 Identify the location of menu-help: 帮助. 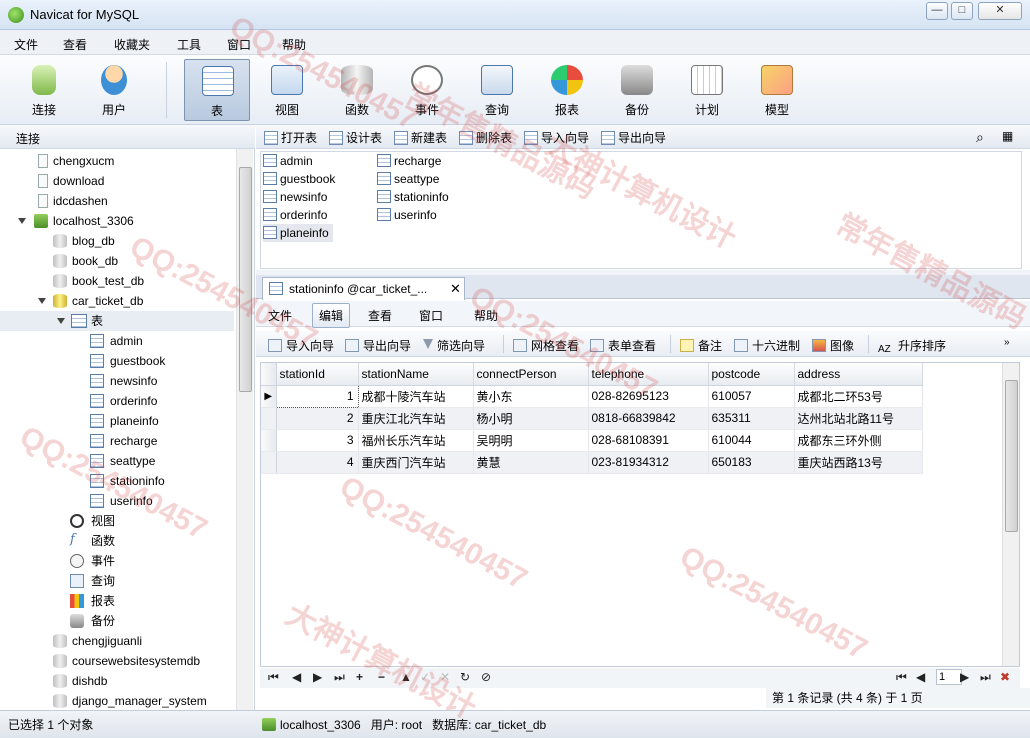
(294, 44).